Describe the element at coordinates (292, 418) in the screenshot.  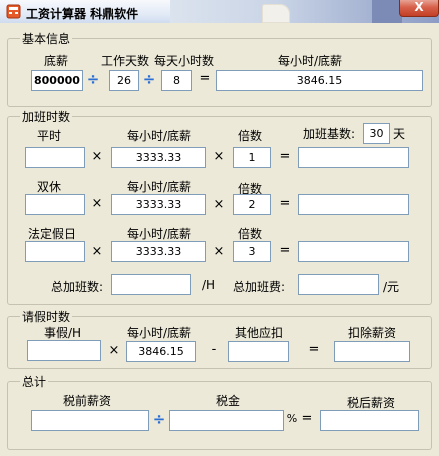
I see `percent-sign: %` at that location.